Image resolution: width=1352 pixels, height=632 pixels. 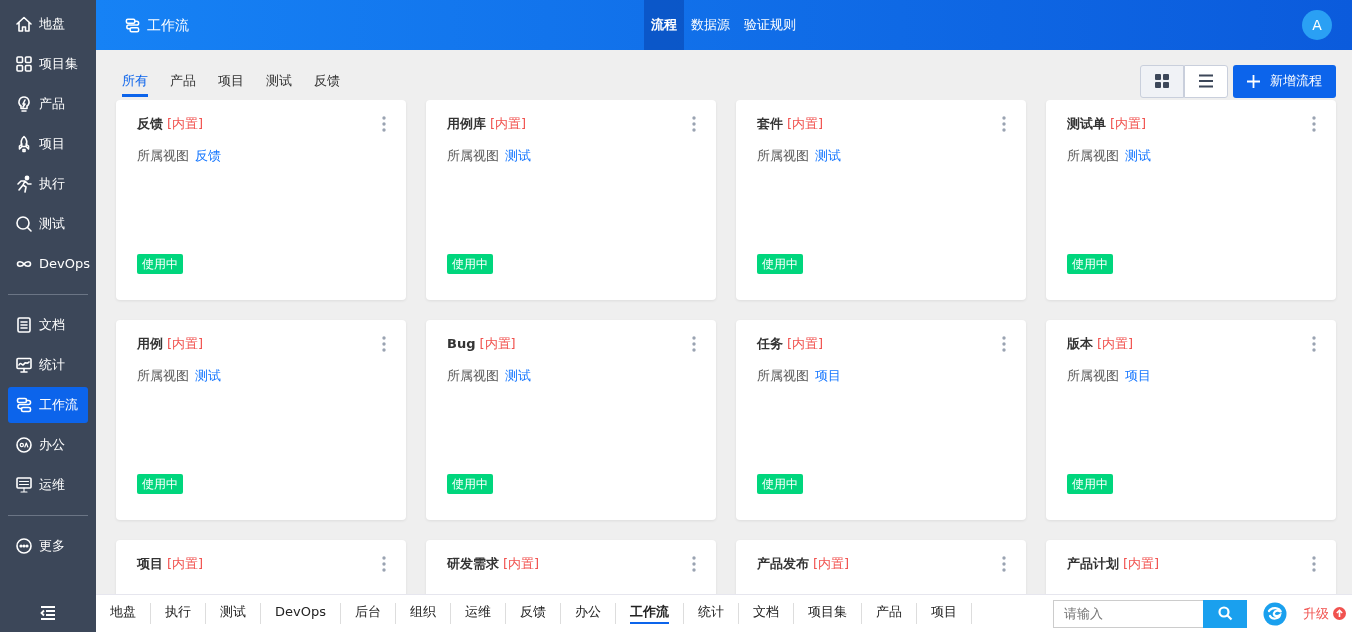 I want to click on sidebar-item: 项目, so click(x=48, y=144).